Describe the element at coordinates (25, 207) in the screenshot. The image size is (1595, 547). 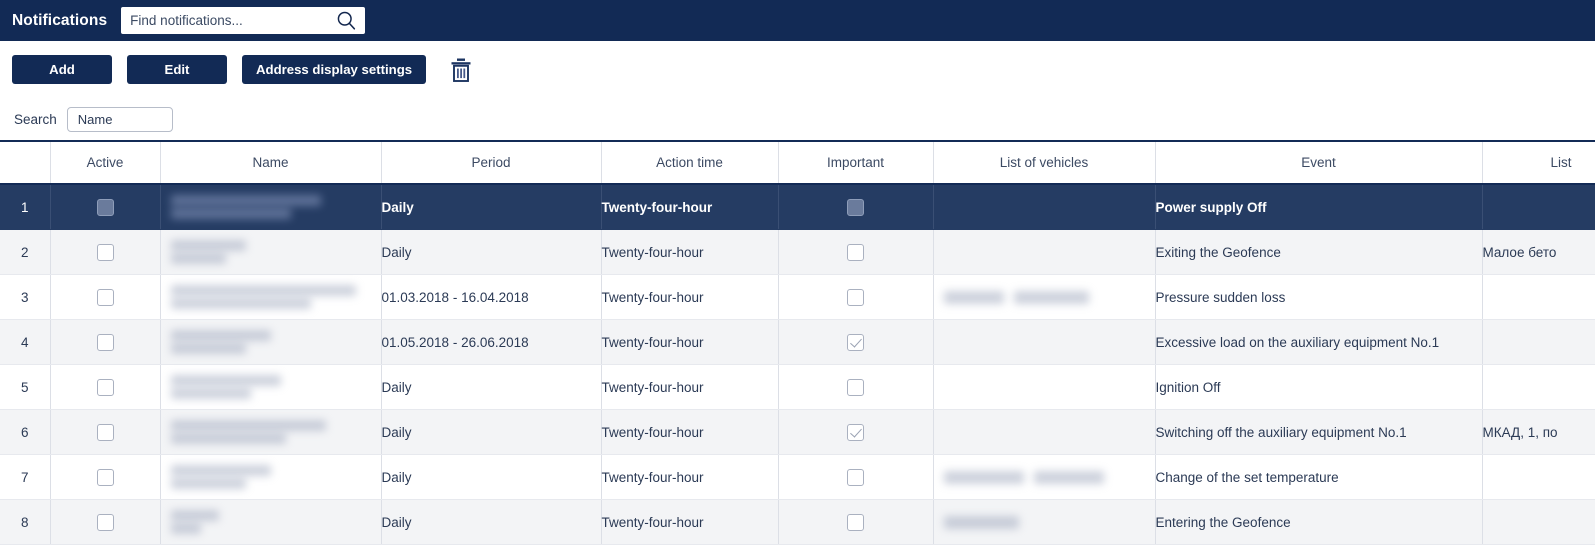
I see `row-index: 1` at that location.